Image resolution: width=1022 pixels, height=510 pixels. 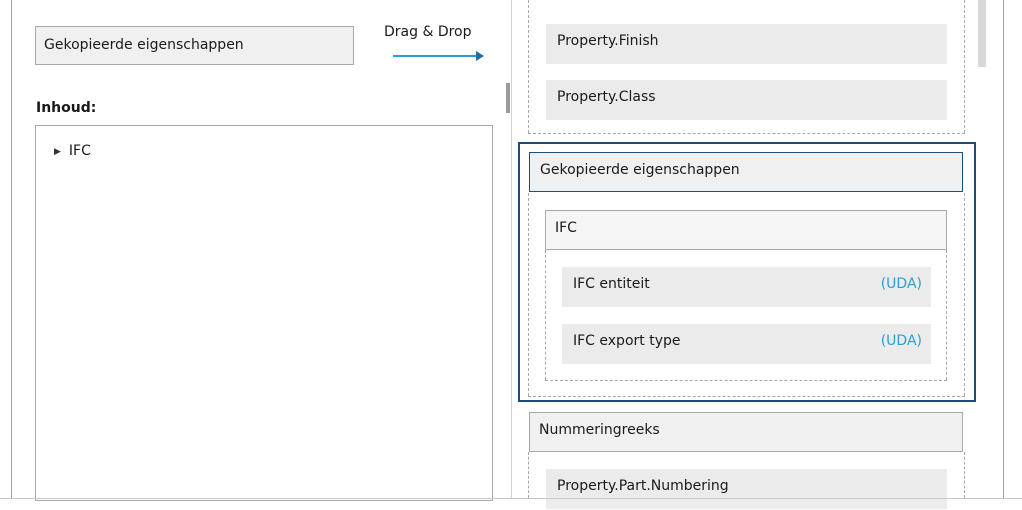 I want to click on tree-item-ifc: ▶ IFC, so click(x=72, y=151).